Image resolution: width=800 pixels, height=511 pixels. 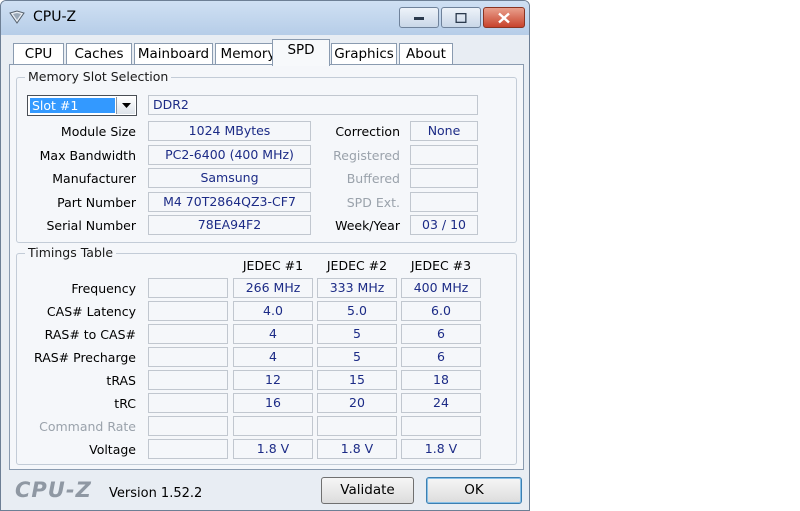 What do you see at coordinates (273, 403) in the screenshot?
I see `timing-cell: 16` at bounding box center [273, 403].